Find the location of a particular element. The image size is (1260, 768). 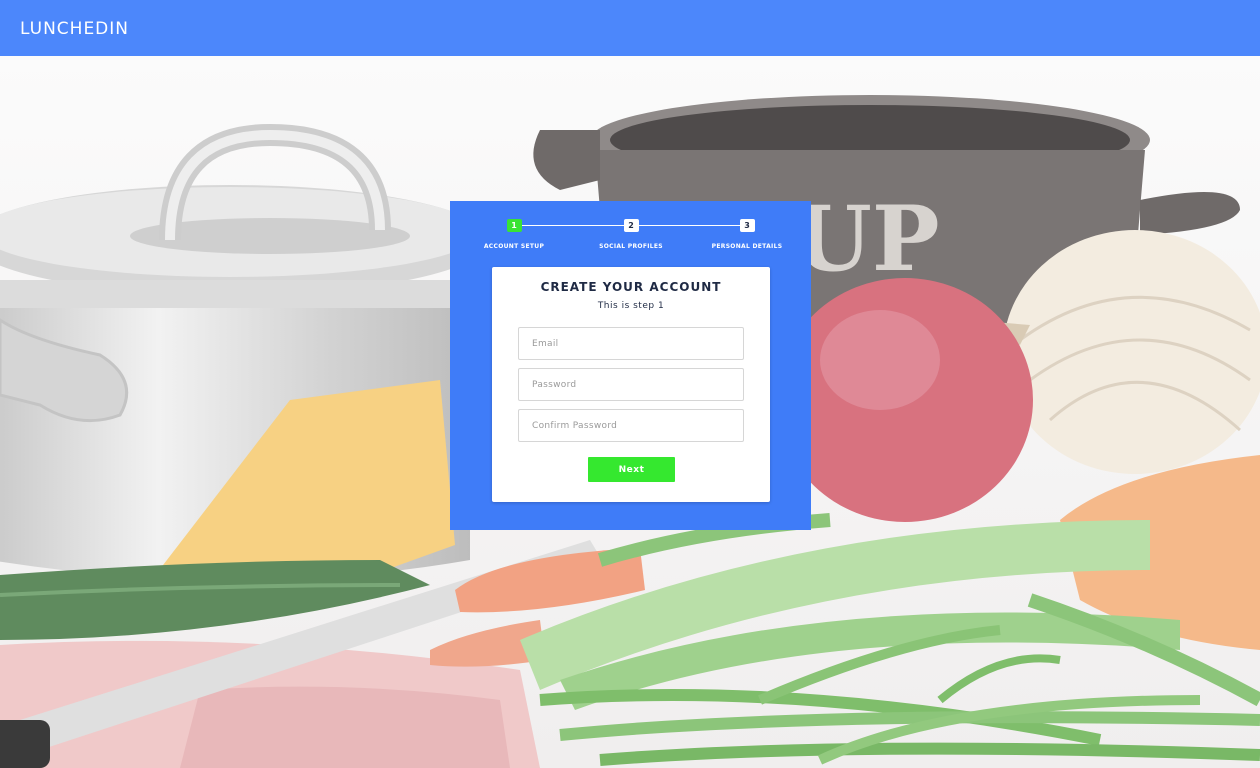

form-title: CREATE YOUR ACCOUNT is located at coordinates (631, 287).